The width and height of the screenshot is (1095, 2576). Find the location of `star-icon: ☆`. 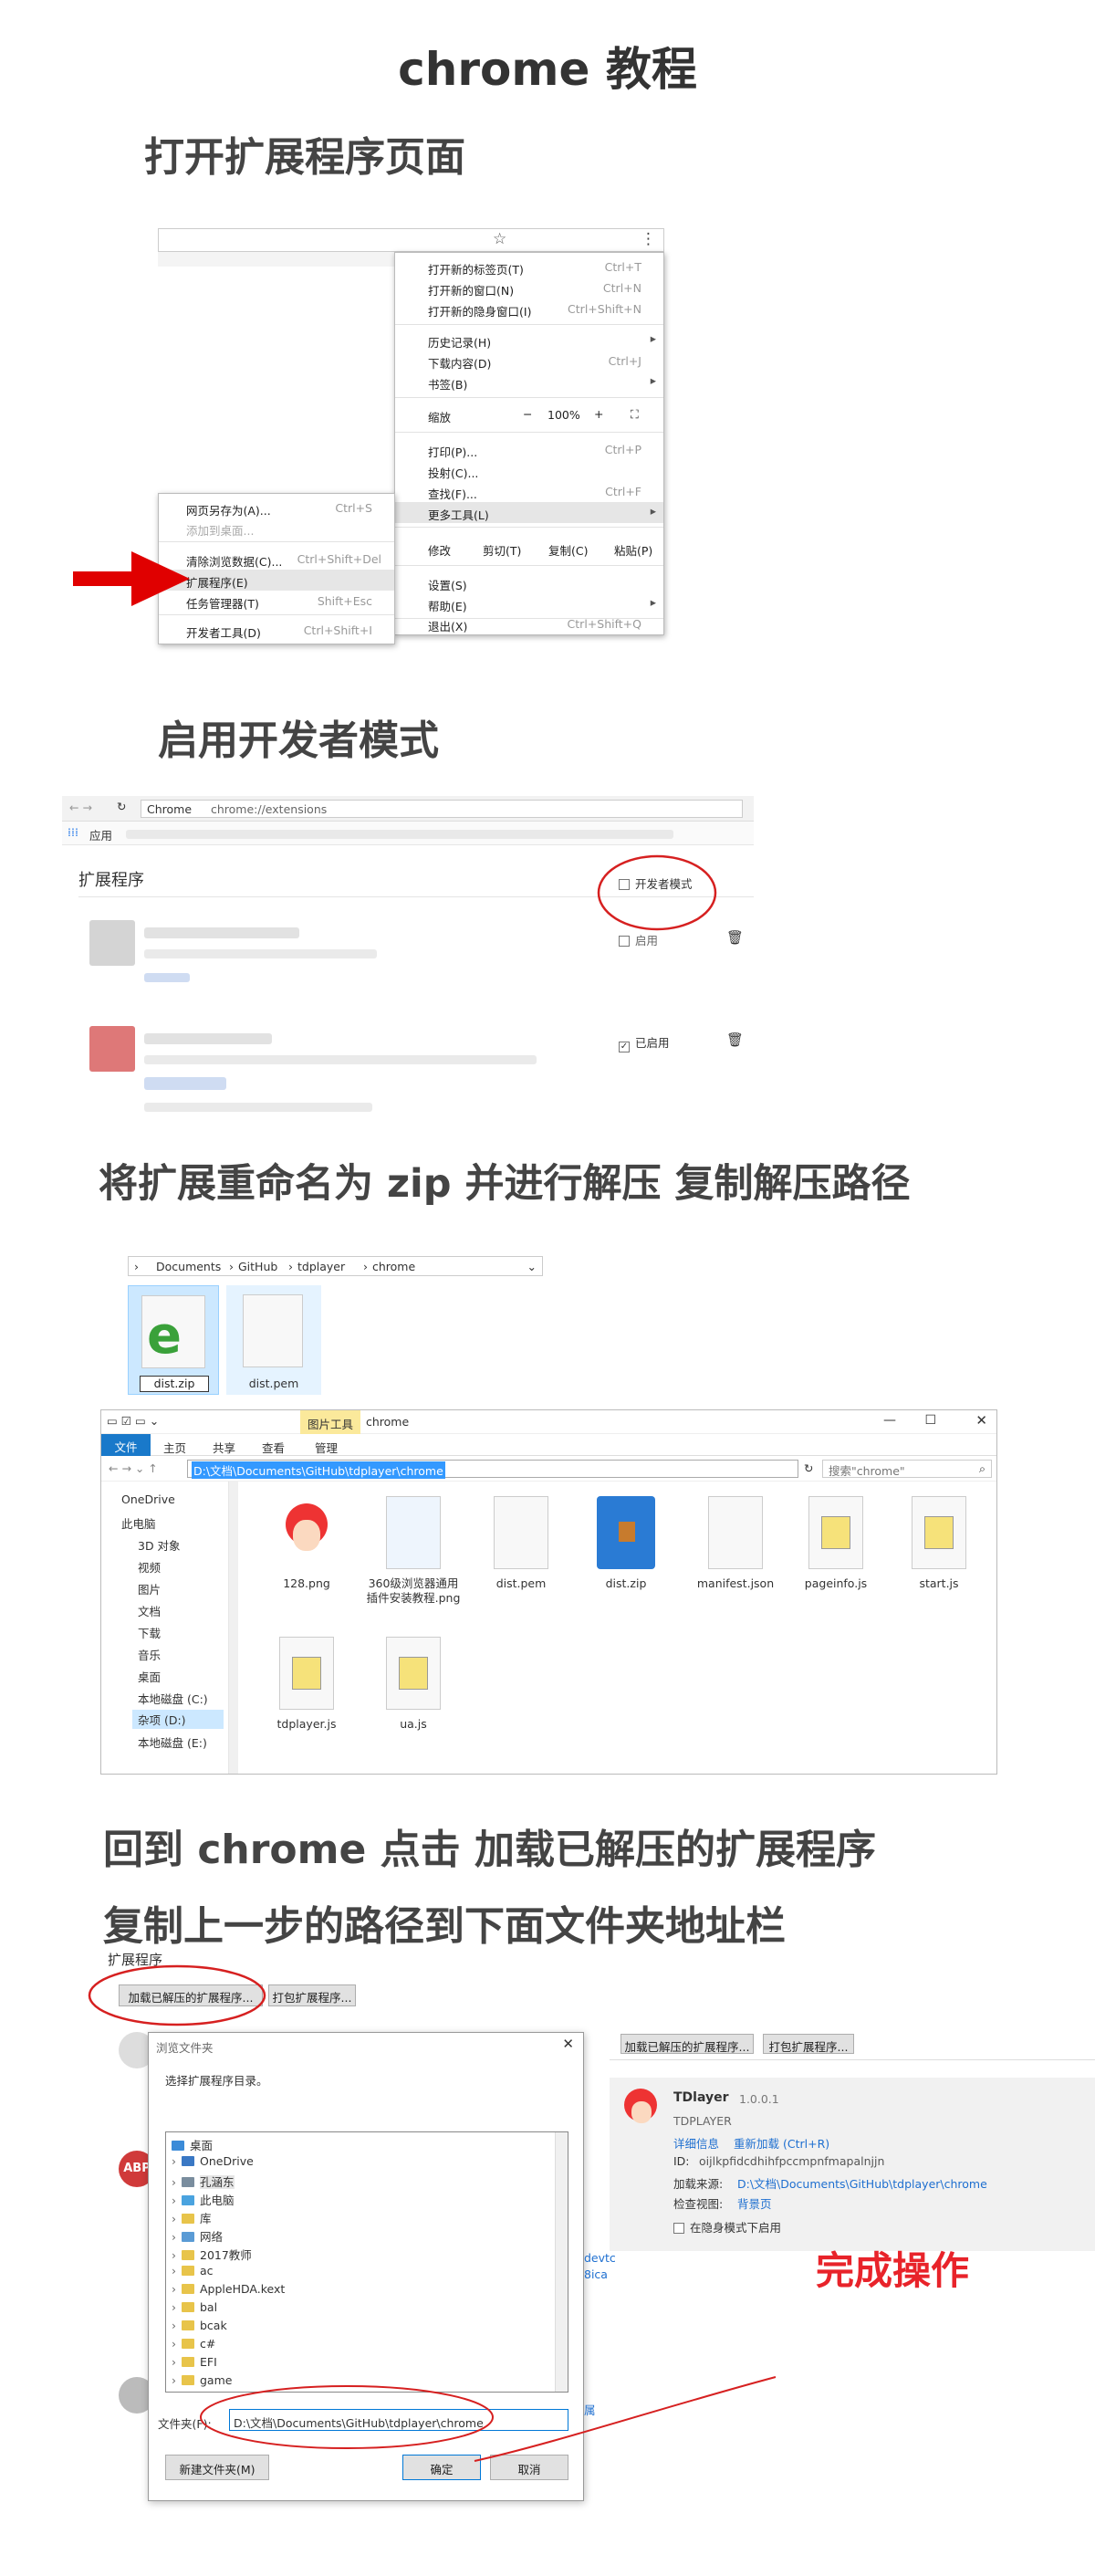

star-icon: ☆ is located at coordinates (499, 239).